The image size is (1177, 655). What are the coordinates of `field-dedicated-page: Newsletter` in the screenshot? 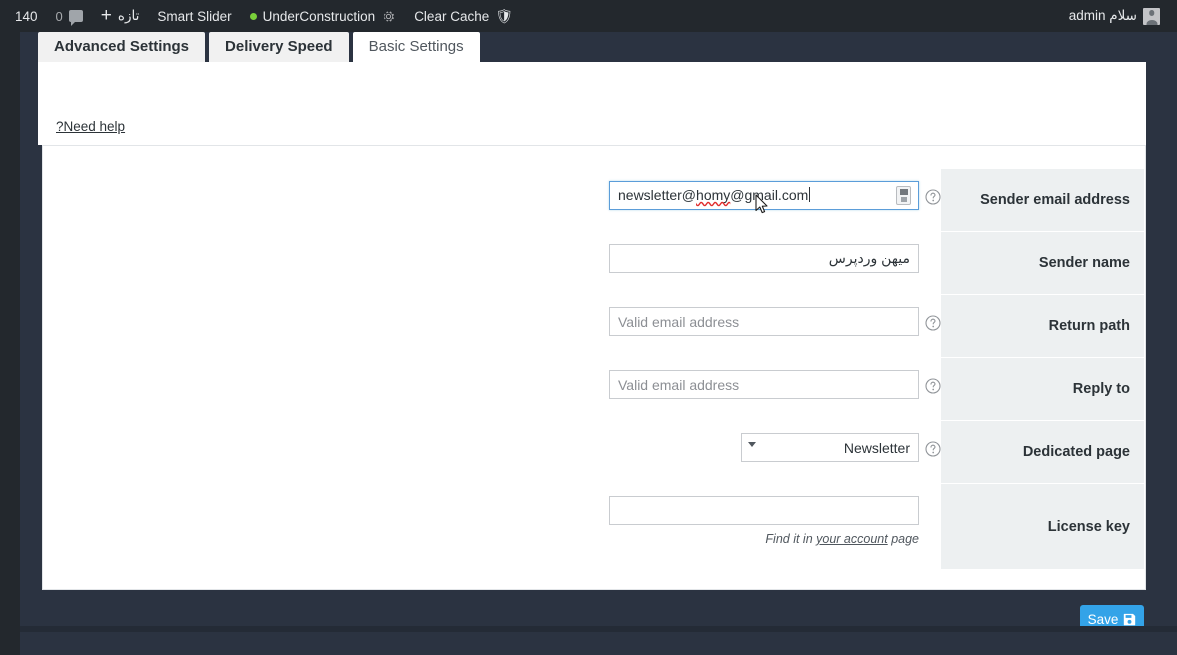 It's located at (776, 441).